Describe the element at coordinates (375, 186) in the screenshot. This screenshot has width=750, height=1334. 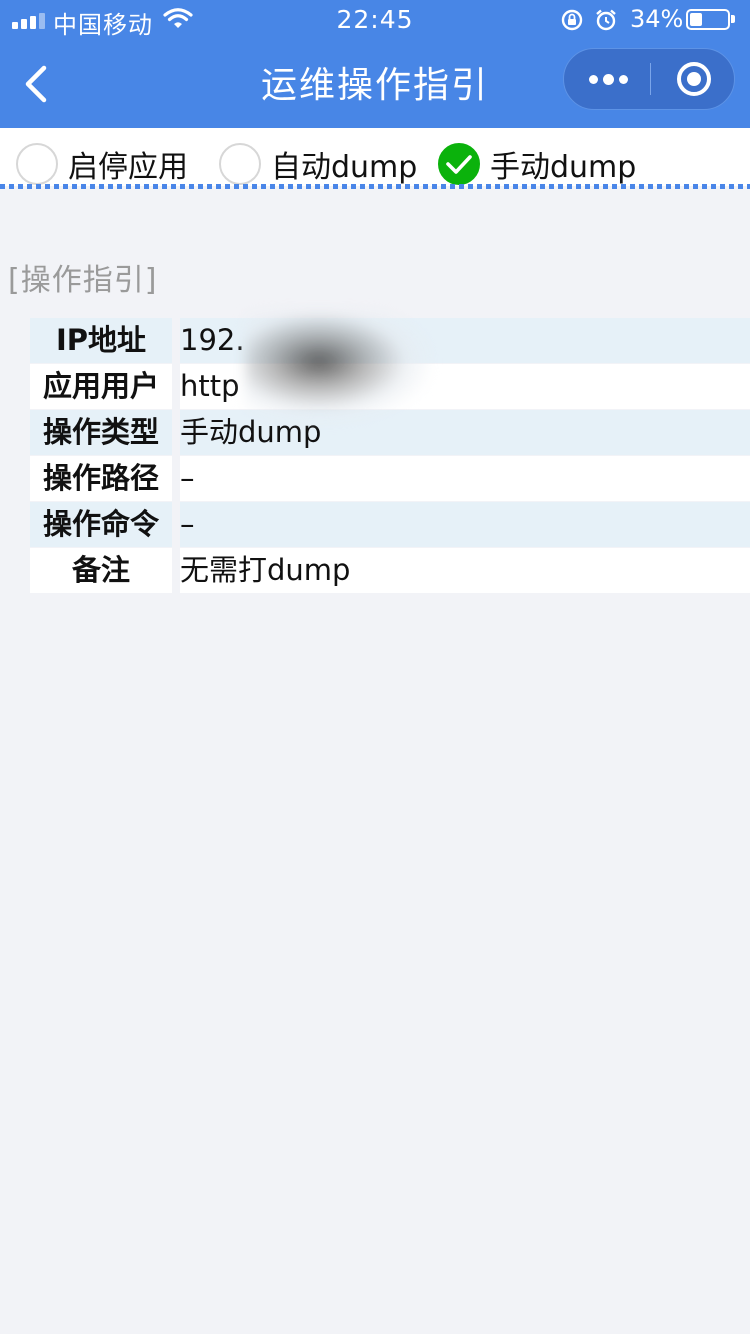
I see `dotted-divider` at that location.